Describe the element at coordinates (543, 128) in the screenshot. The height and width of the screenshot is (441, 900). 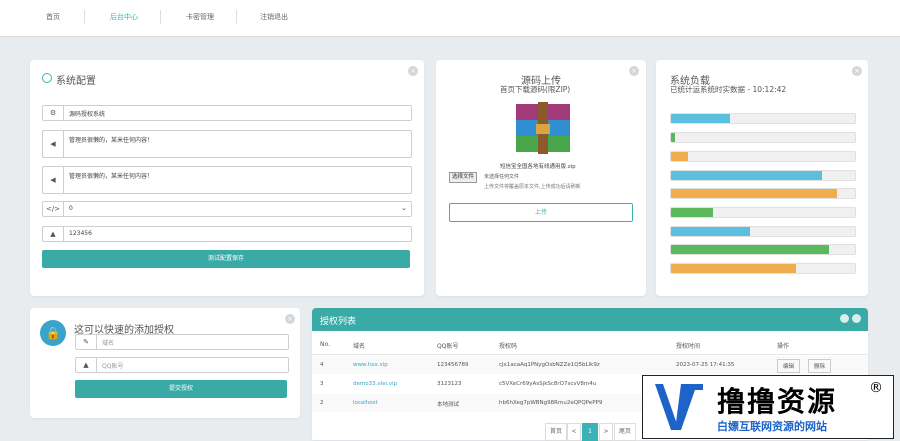
I see `archive-icon` at that location.